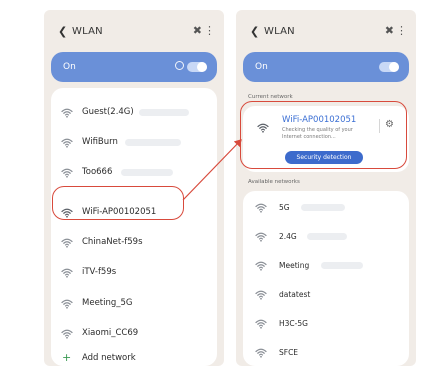 This screenshot has width=430, height=375. I want to click on network-name: iTV-f59s, so click(99, 272).